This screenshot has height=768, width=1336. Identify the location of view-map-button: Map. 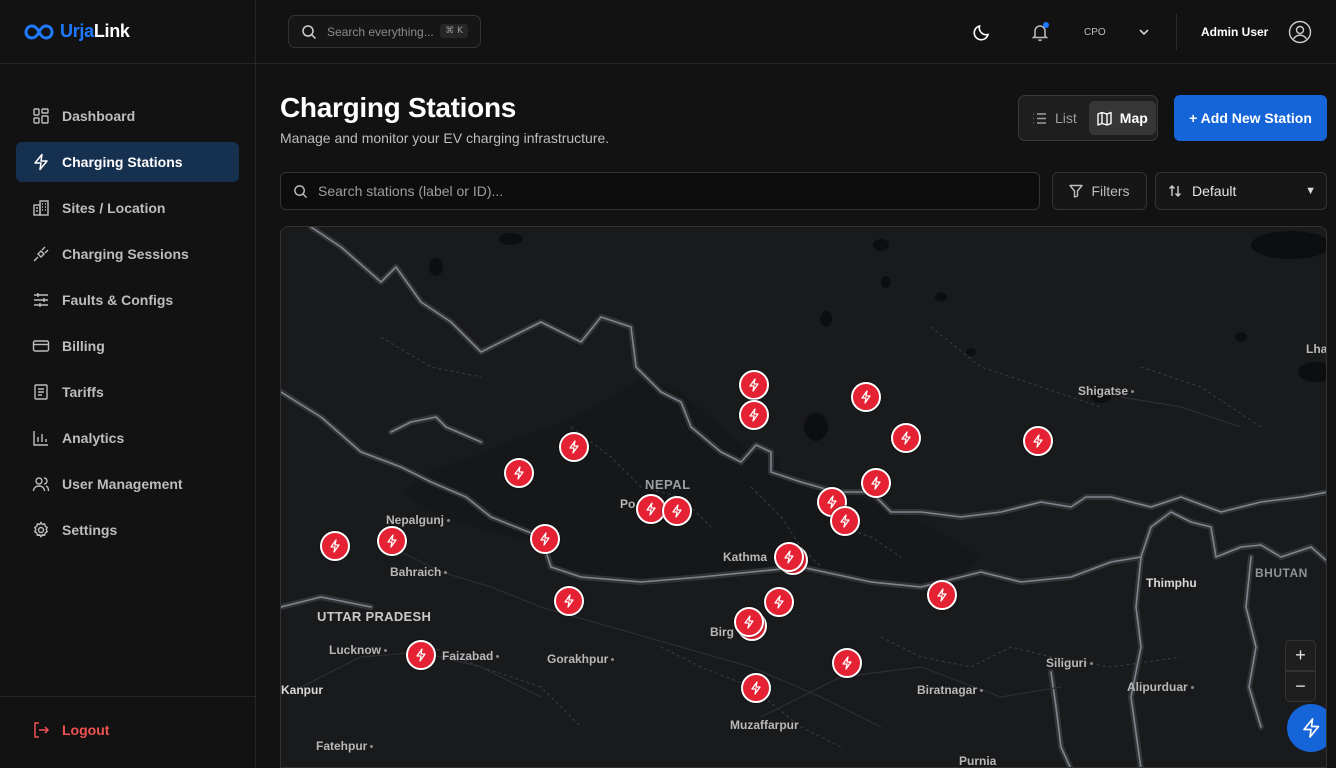
(1122, 118).